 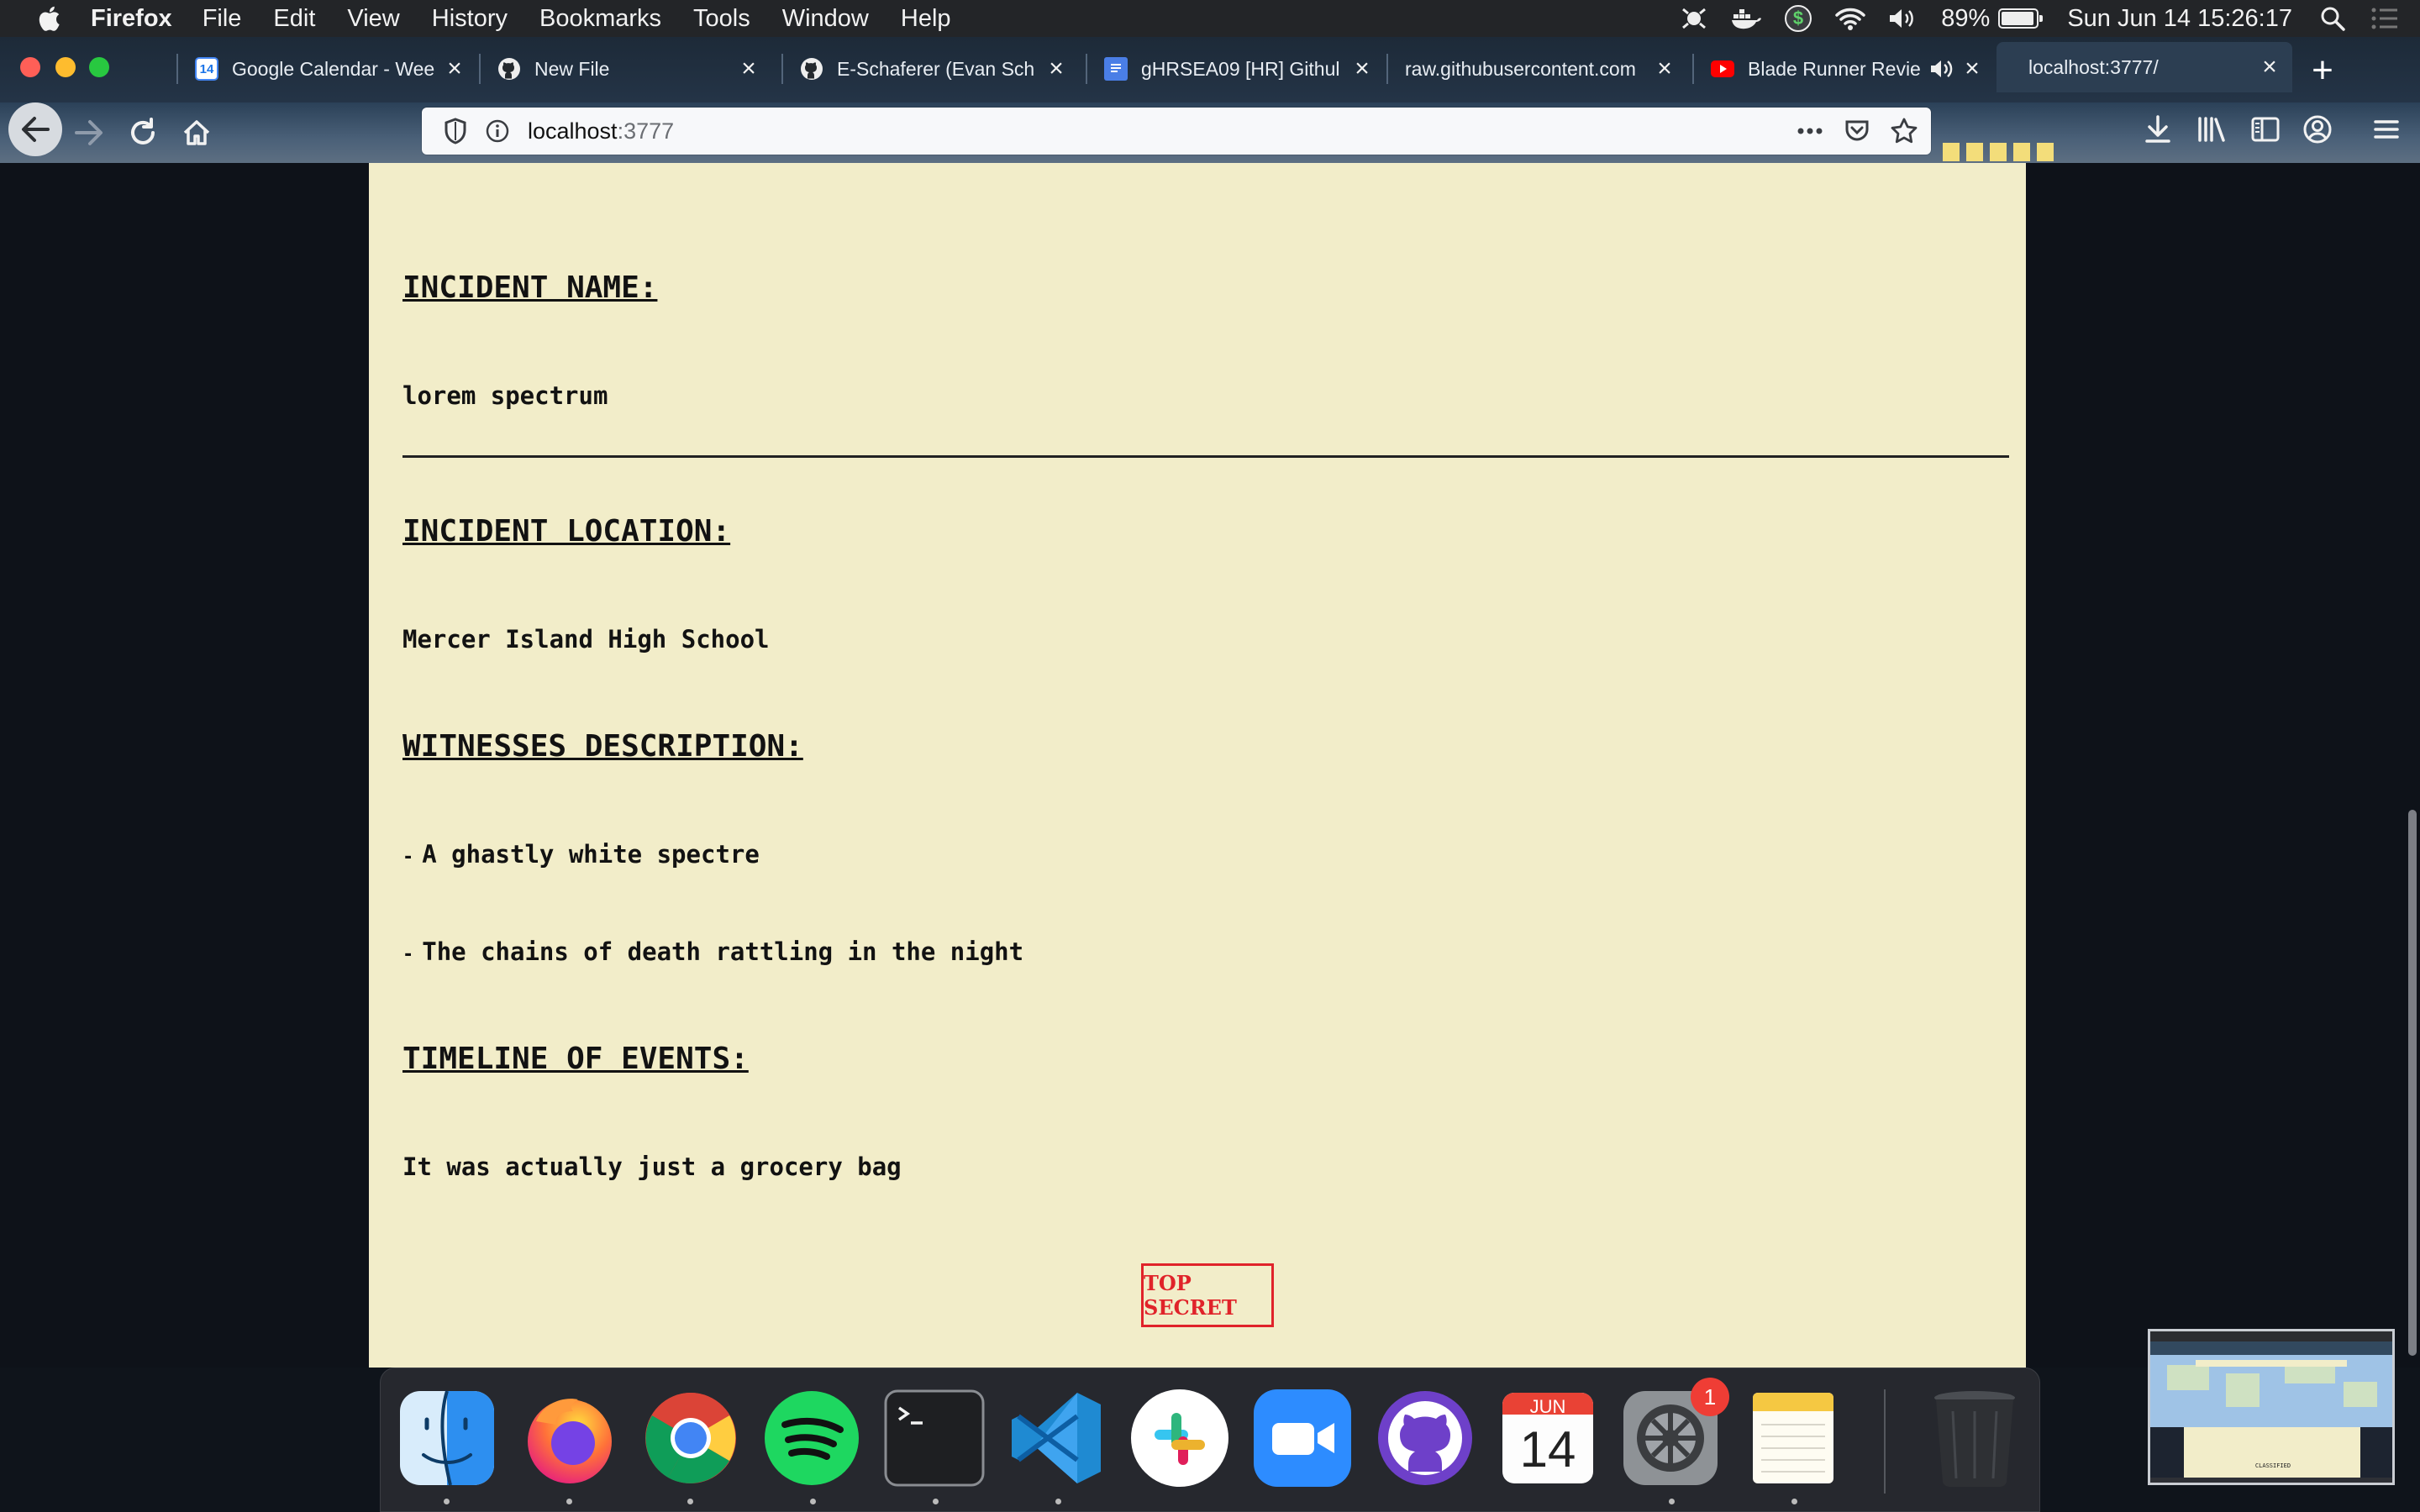 What do you see at coordinates (2332, 18) in the screenshot?
I see `spotlight-search-icon` at bounding box center [2332, 18].